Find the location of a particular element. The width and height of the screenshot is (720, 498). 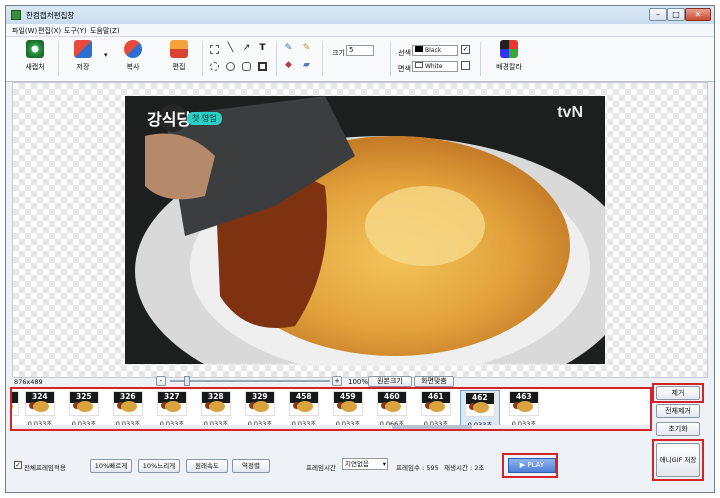

original-size-button: 원본크기 is located at coordinates (390, 381).